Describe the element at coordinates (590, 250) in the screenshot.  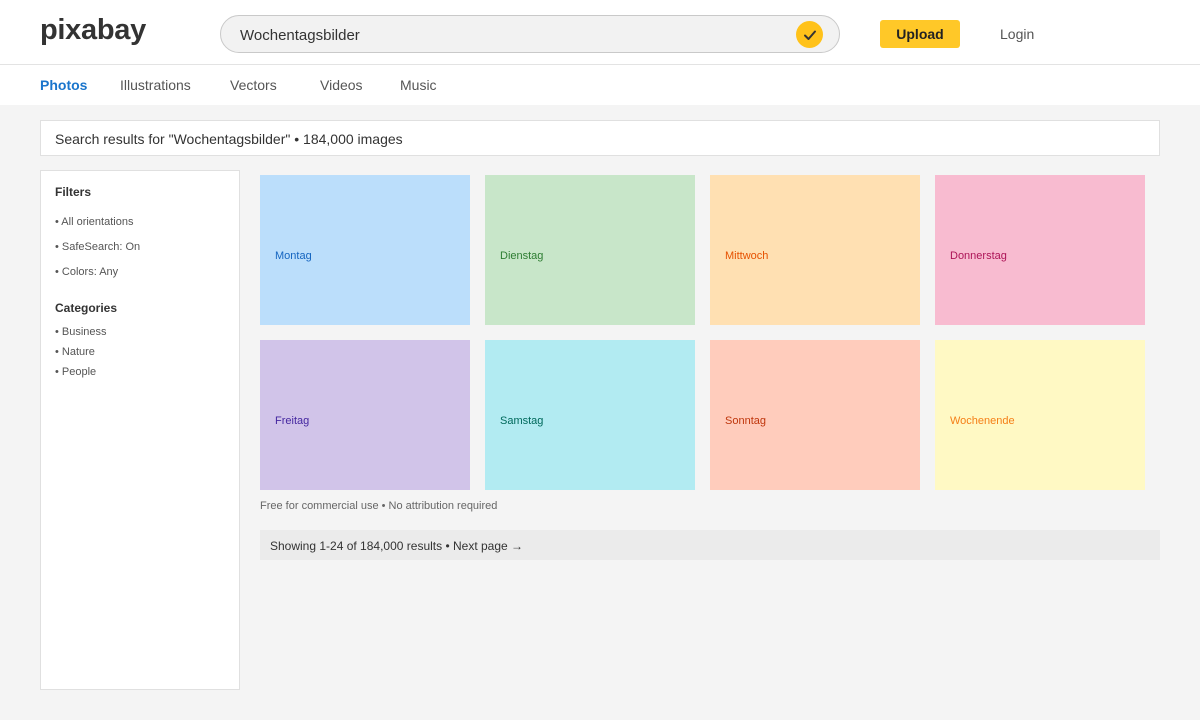
I see `image-tile: Dienstag` at that location.